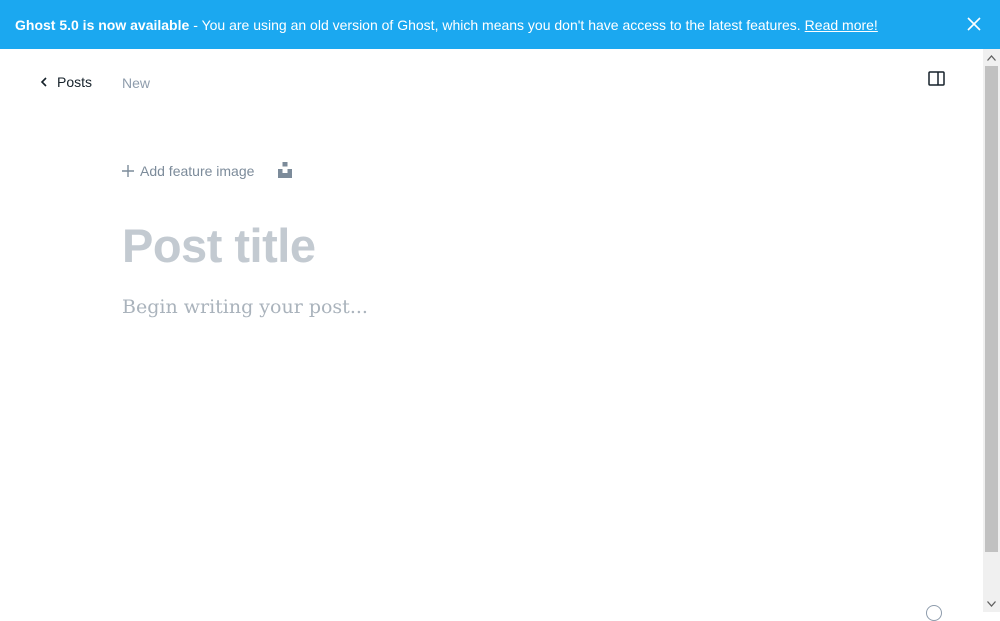 This screenshot has width=1000, height=621. I want to click on settings-menu-toggle, so click(937, 79).